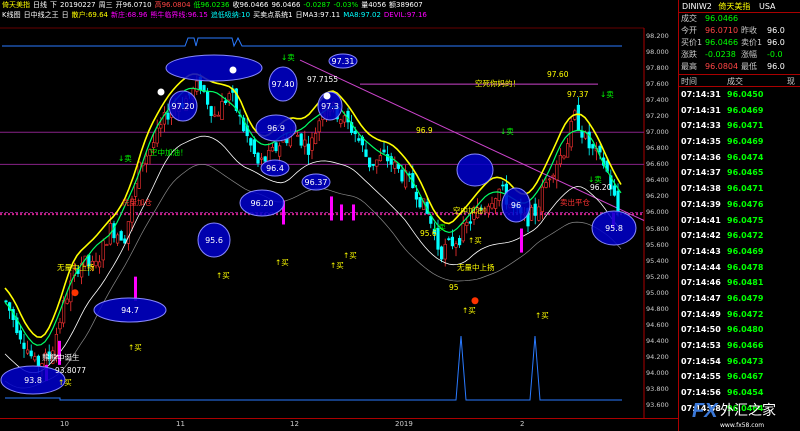  What do you see at coordinates (701, 251) in the screenshot?
I see `tick-time: 07:14:43` at bounding box center [701, 251].